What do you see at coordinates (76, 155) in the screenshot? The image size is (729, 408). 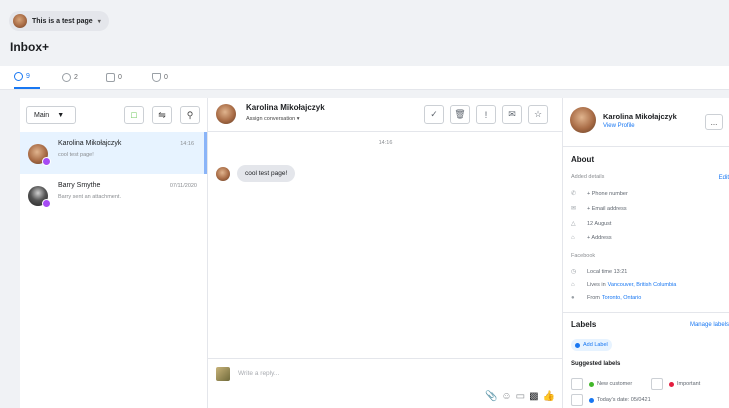 I see `conversation-preview: cool test page!` at bounding box center [76, 155].